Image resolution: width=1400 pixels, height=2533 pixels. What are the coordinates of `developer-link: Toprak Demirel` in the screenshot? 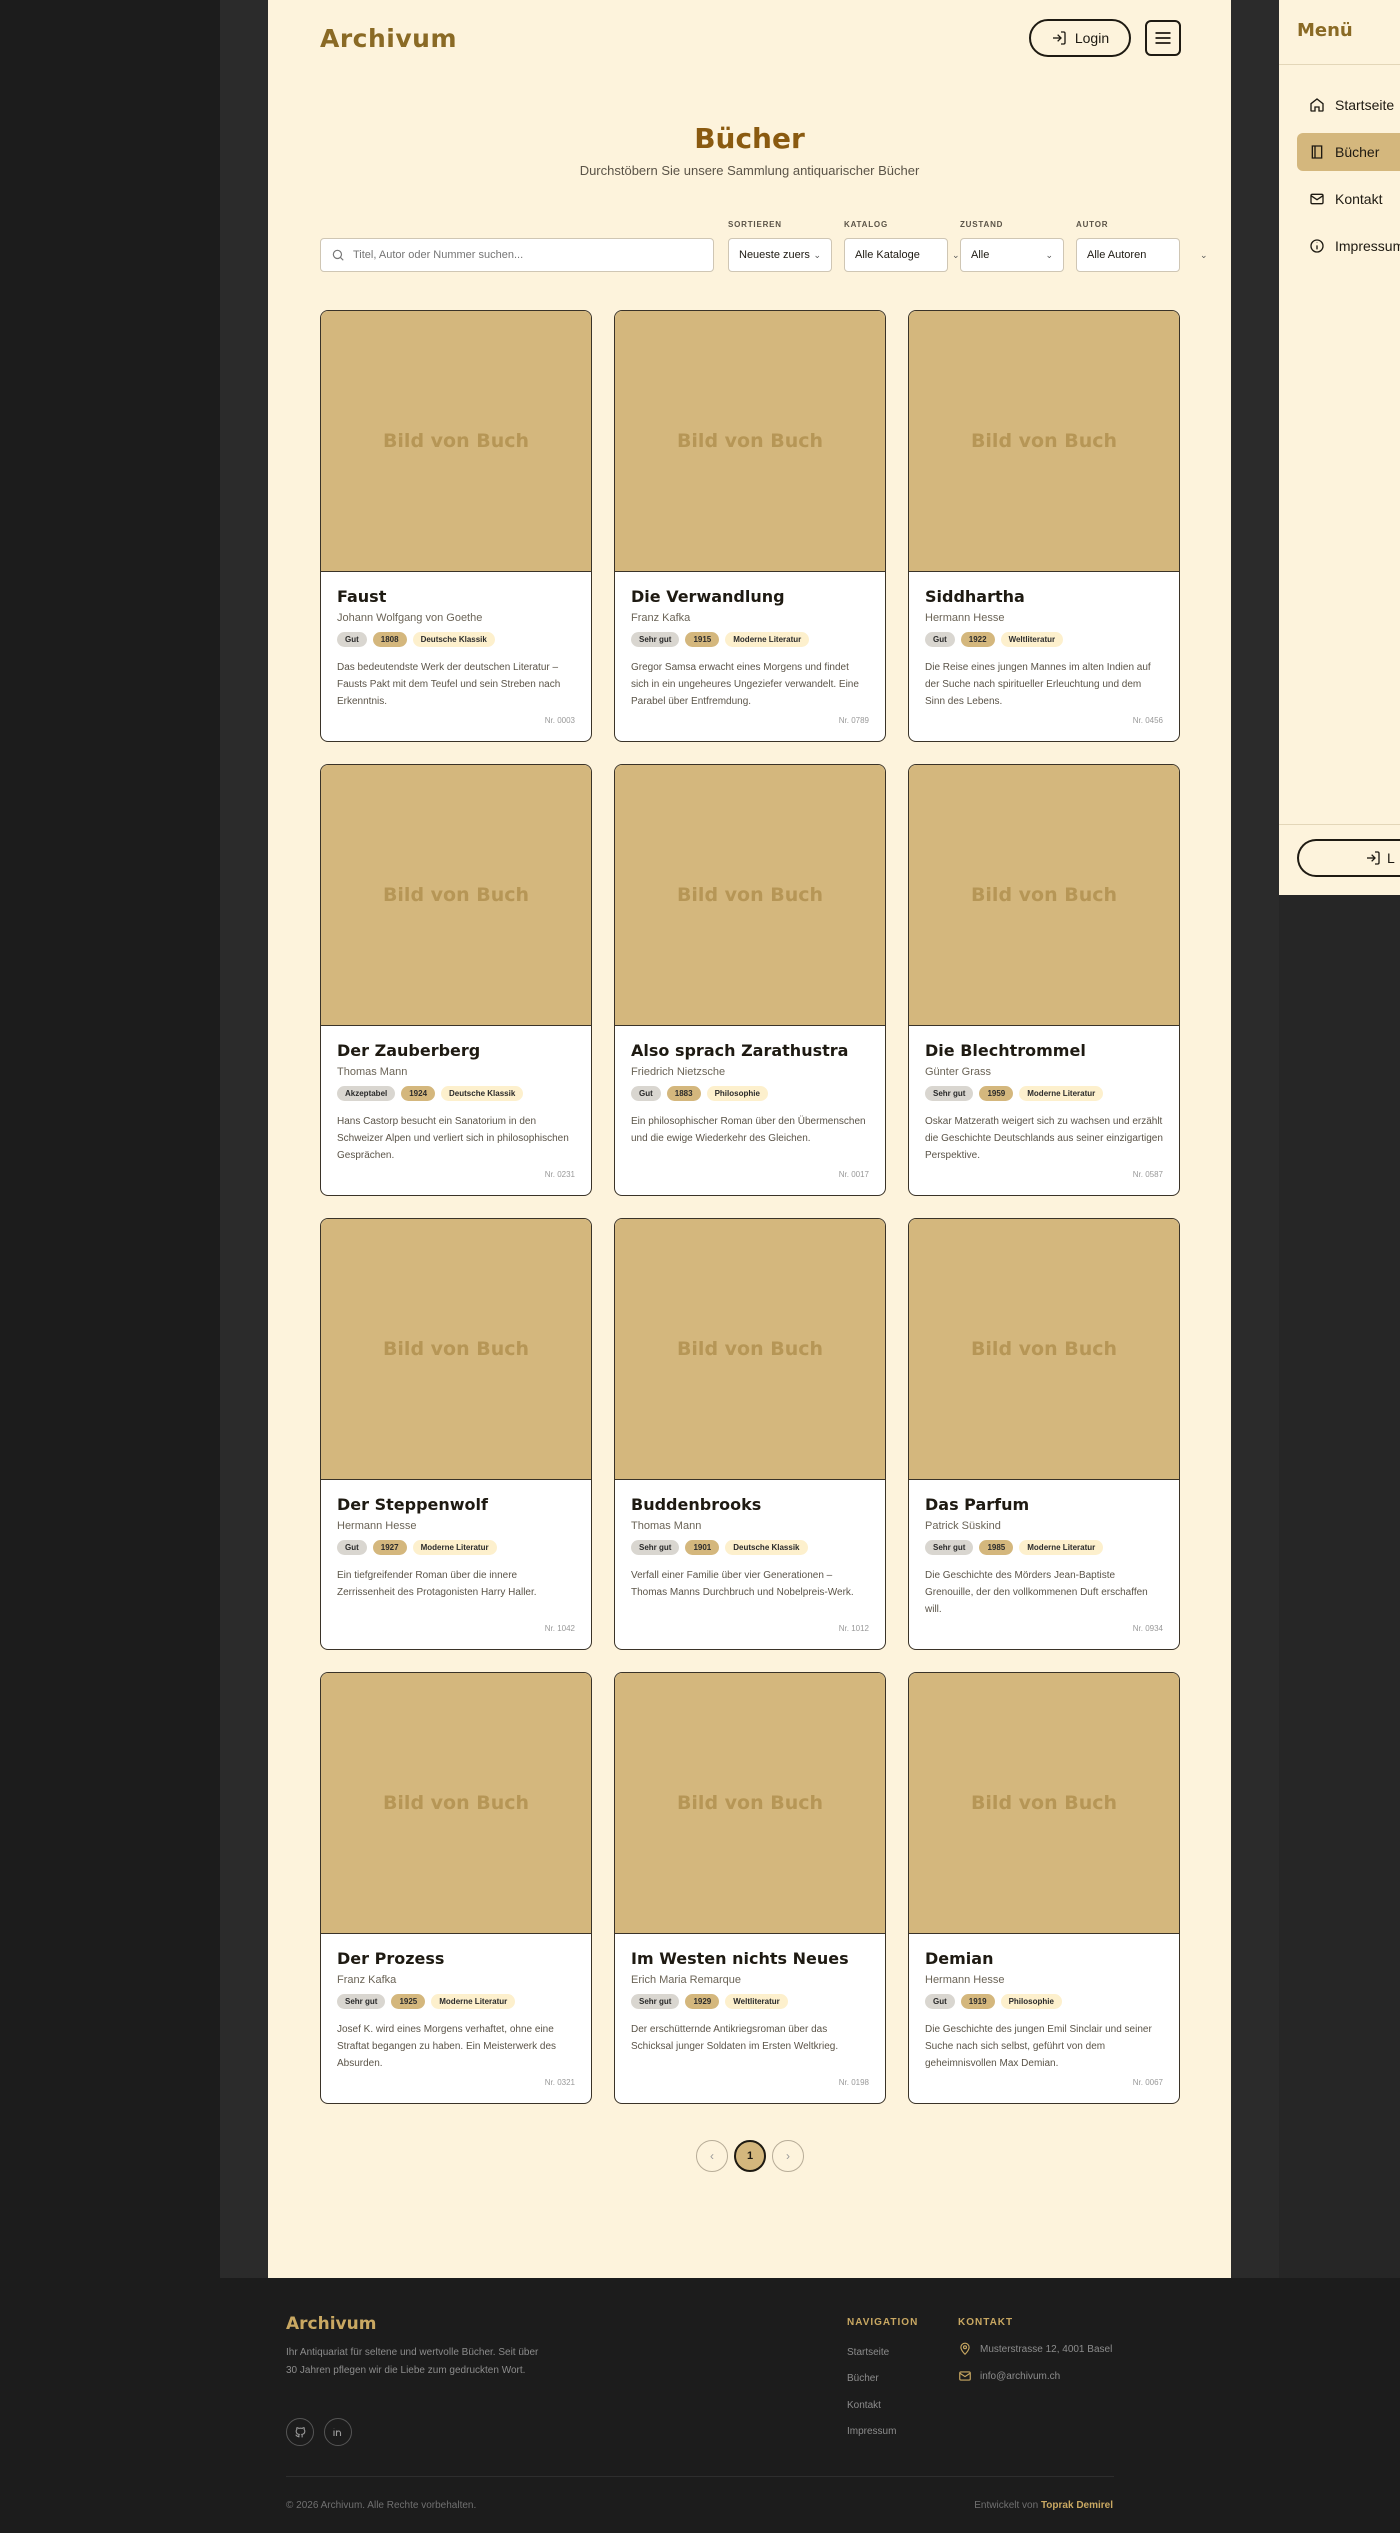 It's located at (1077, 2505).